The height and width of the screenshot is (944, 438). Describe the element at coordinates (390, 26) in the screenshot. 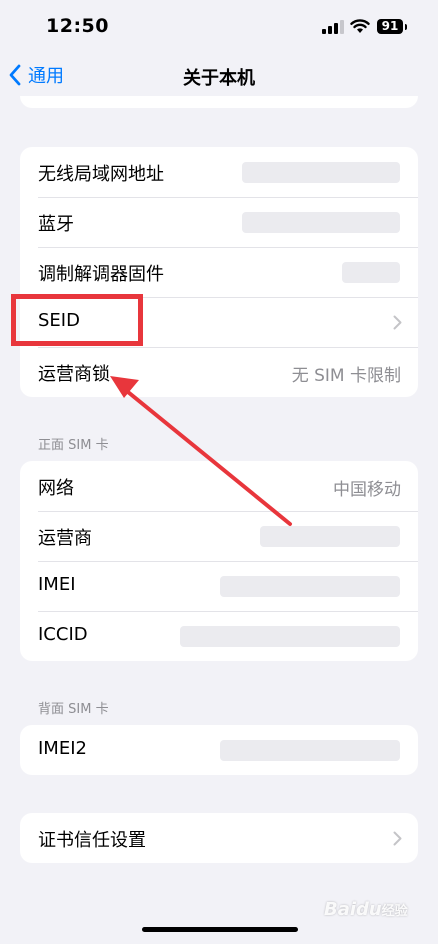

I see `battery-icon: 91` at that location.